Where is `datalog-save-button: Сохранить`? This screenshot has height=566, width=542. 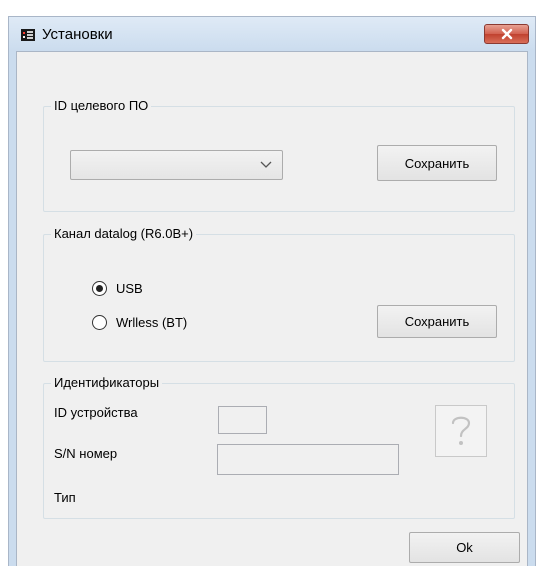
datalog-save-button: Сохранить is located at coordinates (437, 321).